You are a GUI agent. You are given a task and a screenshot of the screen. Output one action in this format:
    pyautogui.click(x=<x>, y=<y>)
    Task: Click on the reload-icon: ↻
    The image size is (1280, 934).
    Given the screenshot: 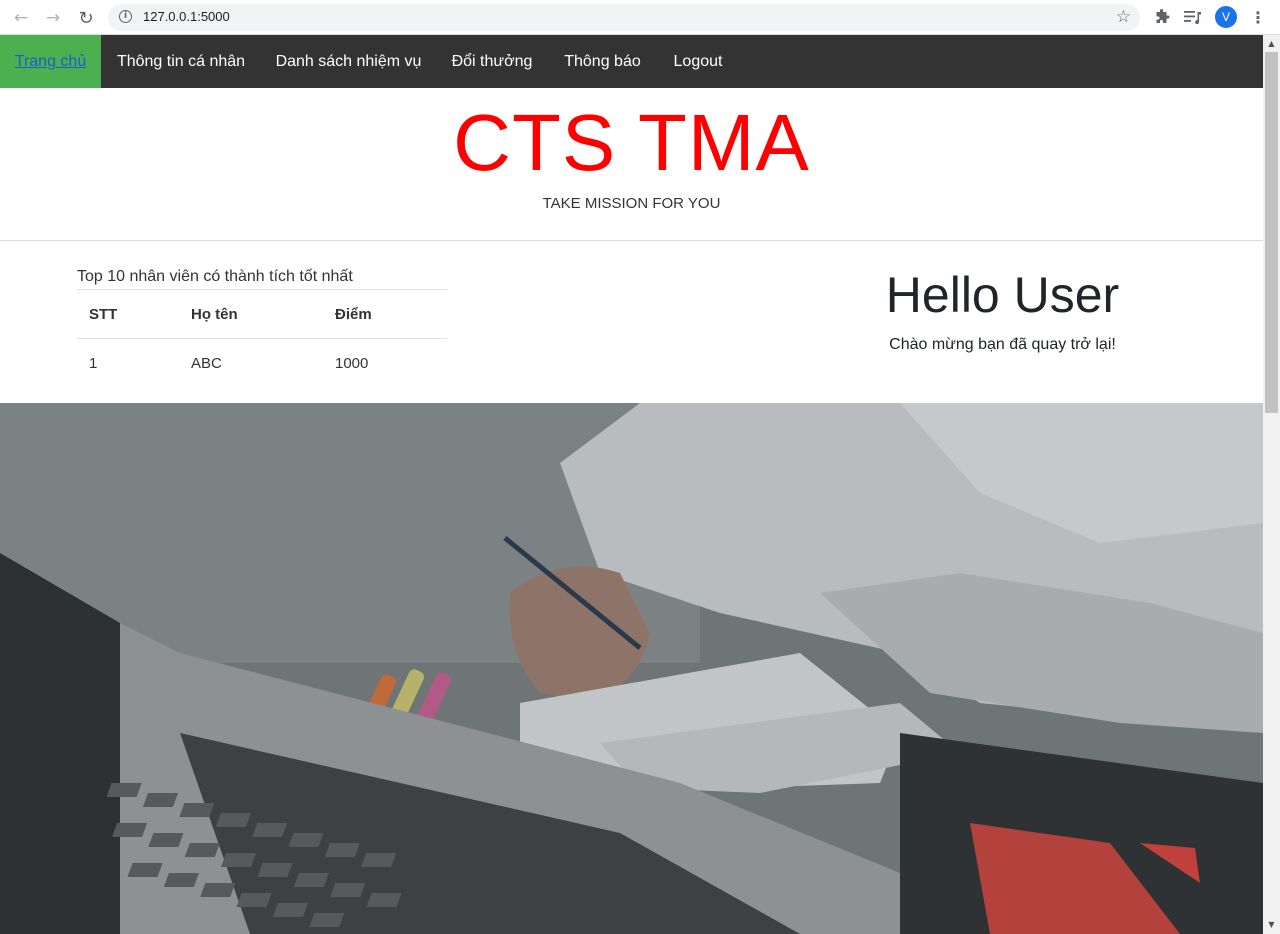 What is the action you would take?
    pyautogui.click(x=86, y=18)
    